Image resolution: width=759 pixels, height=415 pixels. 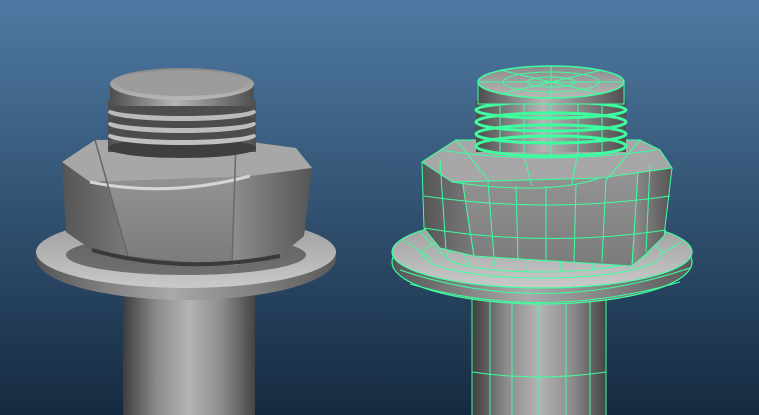 What do you see at coordinates (551, 127) in the screenshot?
I see `bolt-threads-wire` at bounding box center [551, 127].